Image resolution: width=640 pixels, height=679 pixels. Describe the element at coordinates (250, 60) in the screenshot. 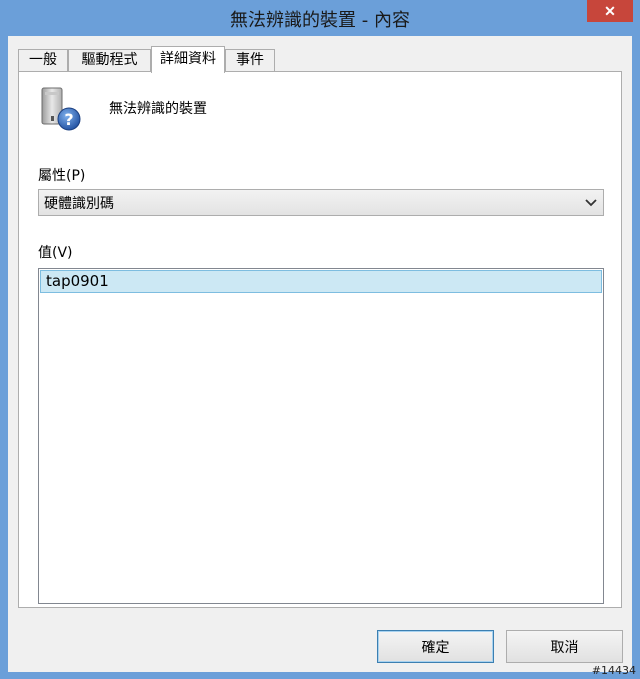

I see `tab-events: 事件` at that location.